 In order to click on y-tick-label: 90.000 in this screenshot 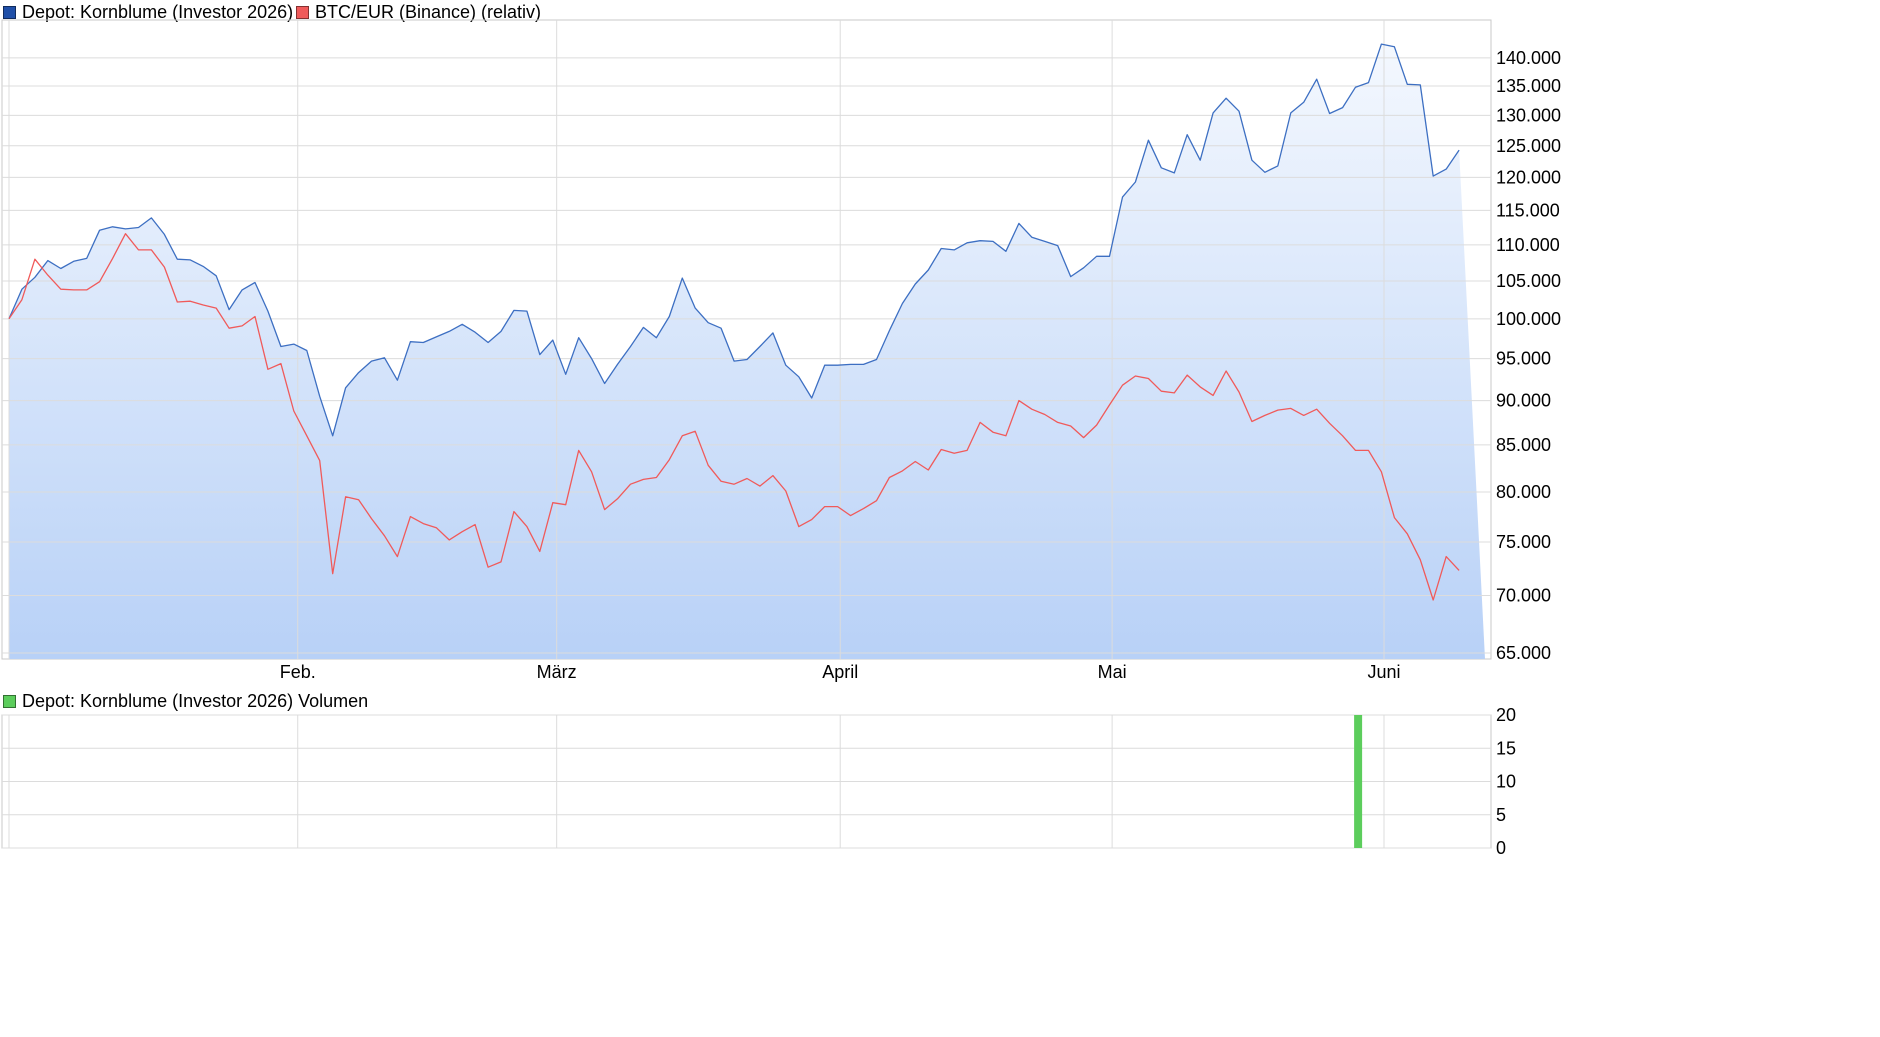, I will do `click(1523, 401)`.